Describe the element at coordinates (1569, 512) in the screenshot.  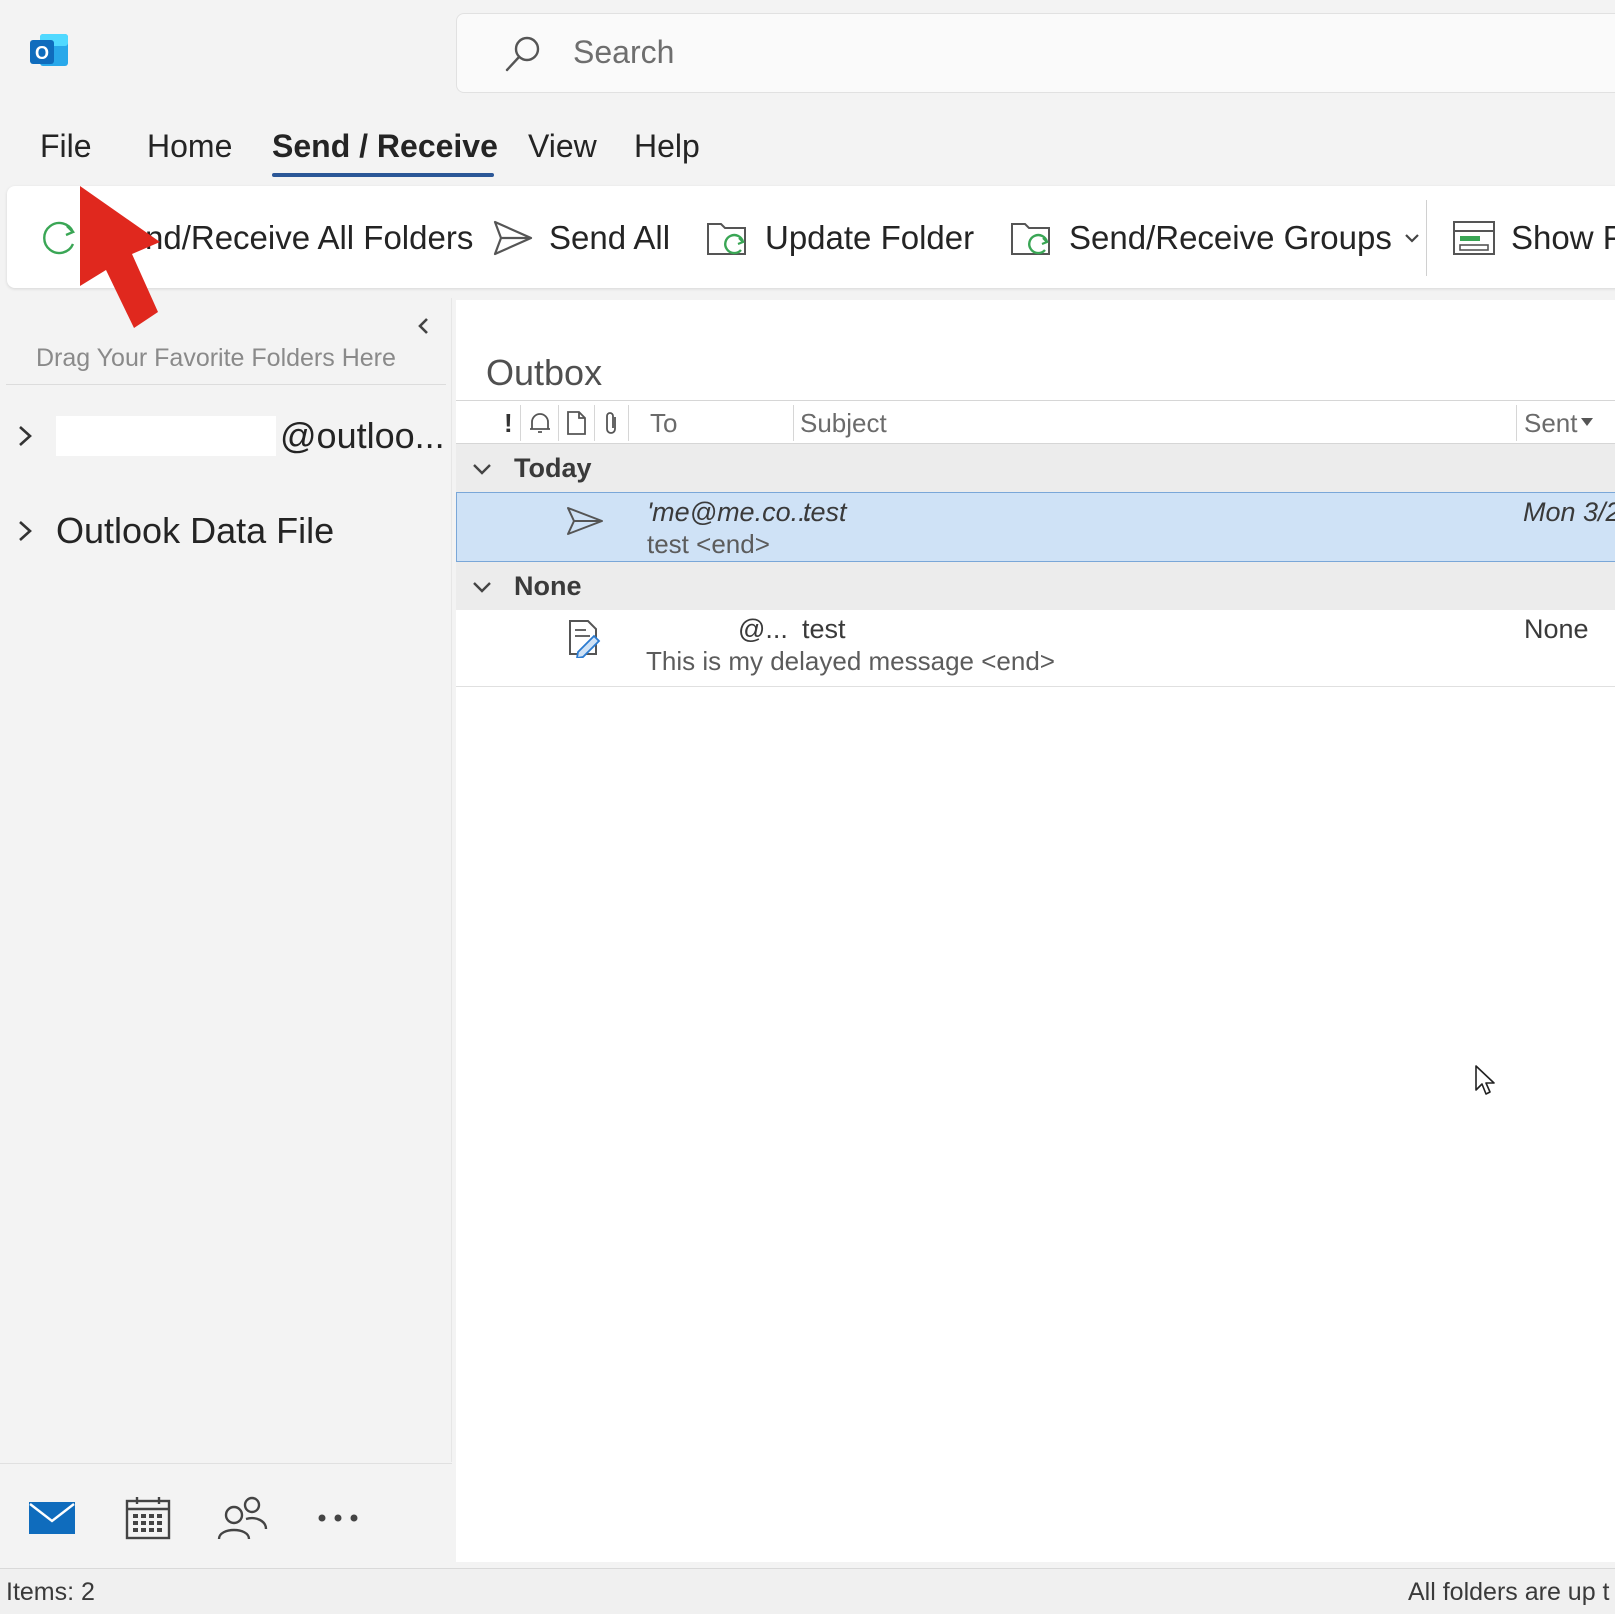
I see `message-sent-date: Mon 3/2` at that location.